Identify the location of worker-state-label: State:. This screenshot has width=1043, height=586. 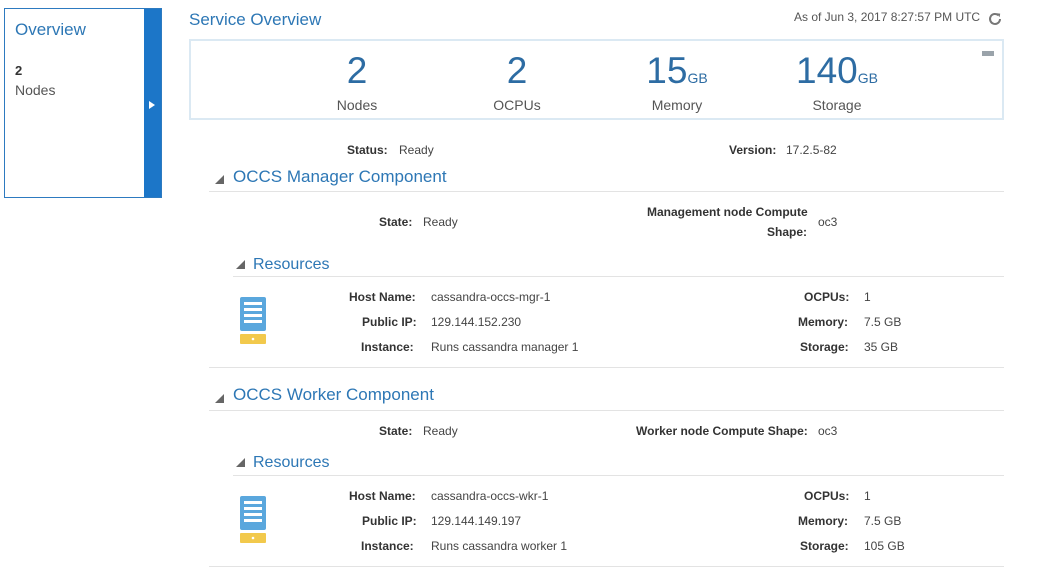
(396, 431).